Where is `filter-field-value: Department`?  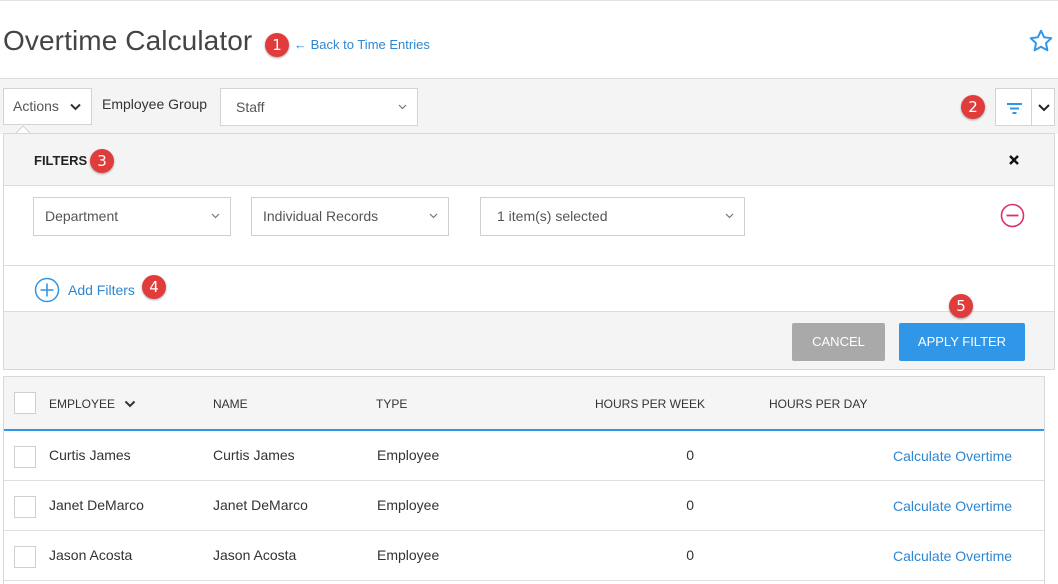
filter-field-value: Department is located at coordinates (82, 216).